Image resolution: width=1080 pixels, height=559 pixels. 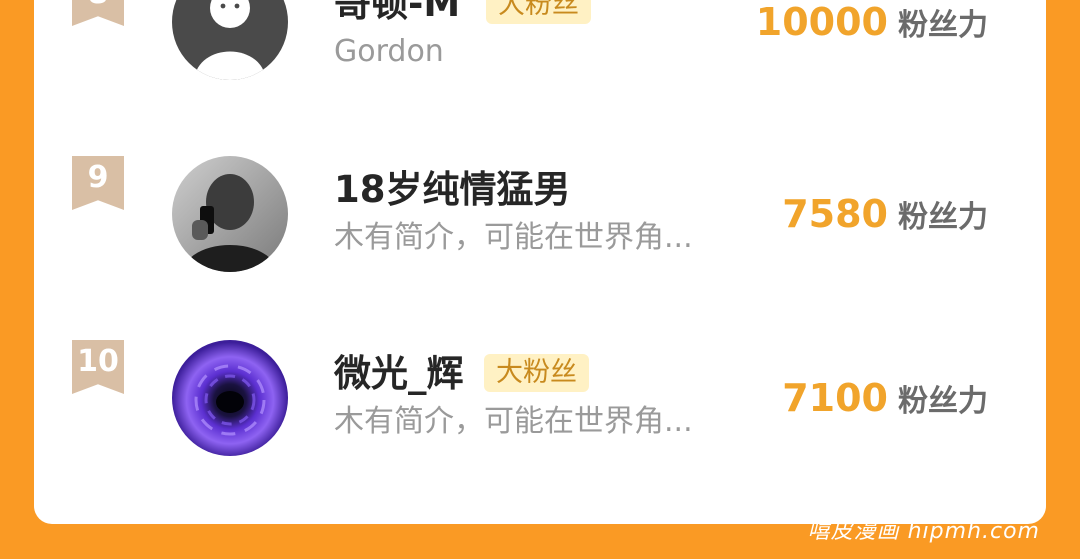 I want to click on fan-power-score: 10000 粉丝力, so click(x=872, y=26).